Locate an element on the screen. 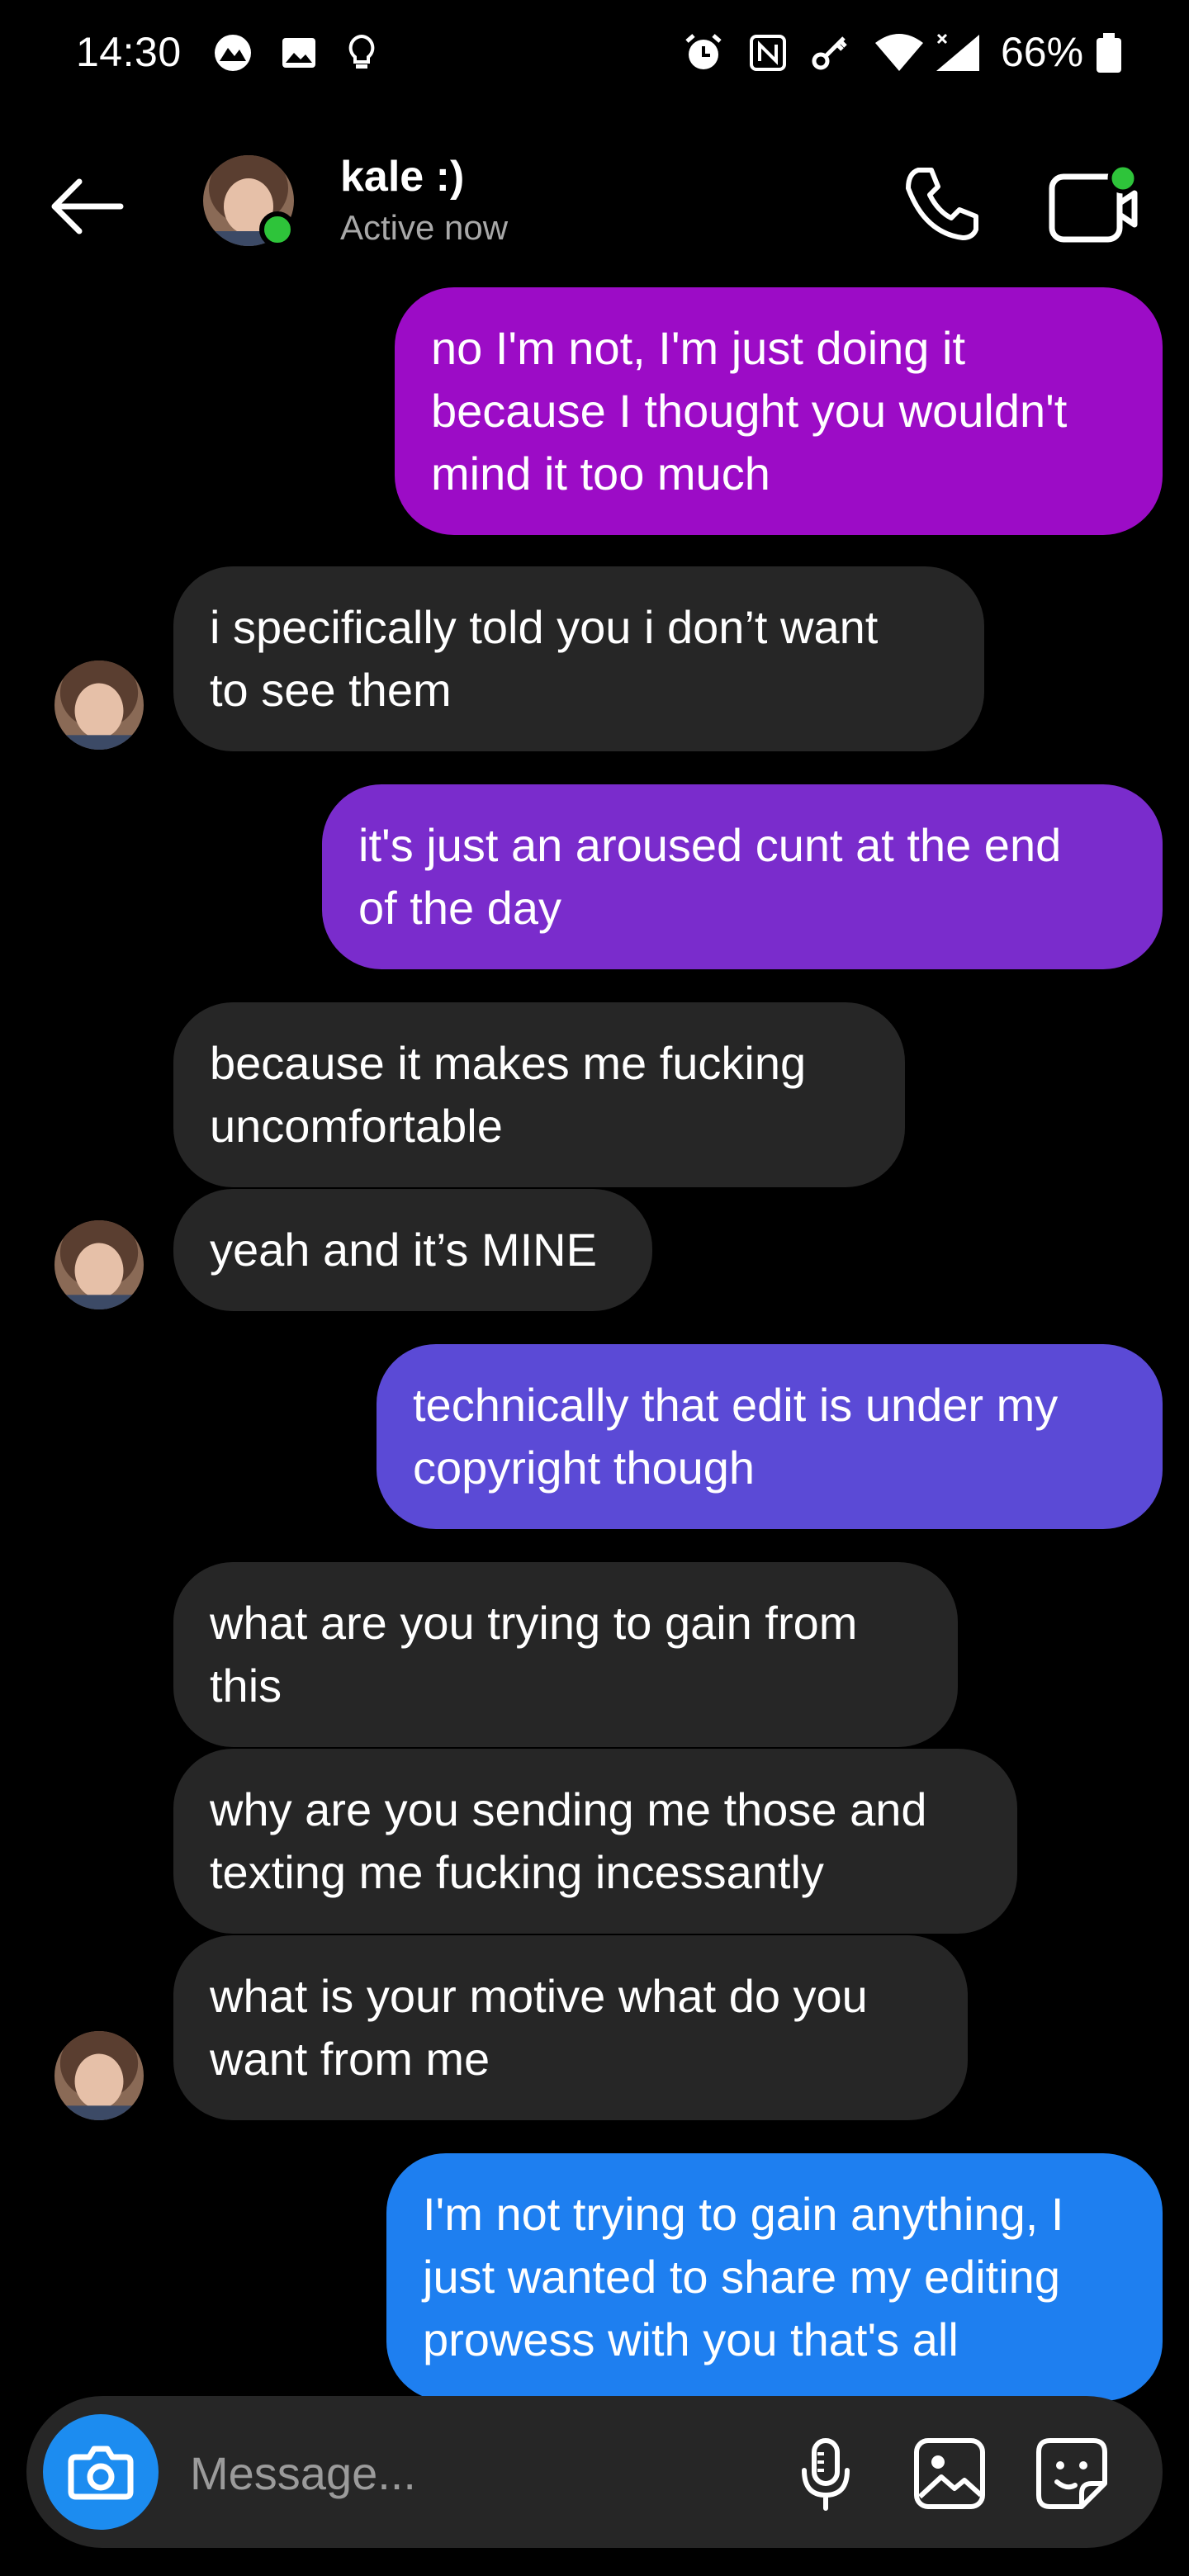 Image resolution: width=1189 pixels, height=2576 pixels. online-indicator is located at coordinates (277, 229).